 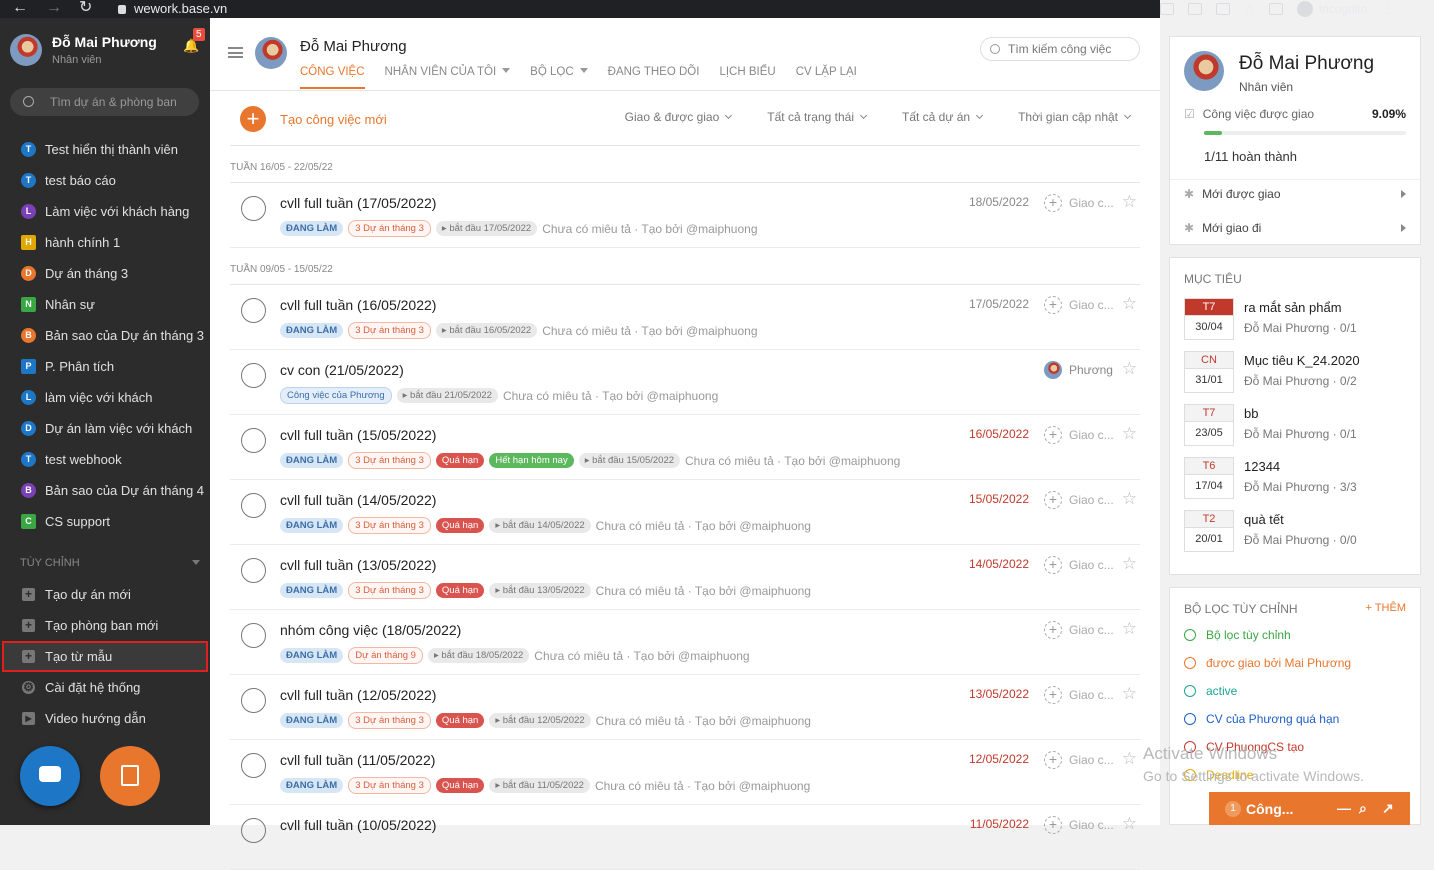 What do you see at coordinates (1295, 228) in the screenshot?
I see `new-sent-row: ✱ Mới giao đi` at bounding box center [1295, 228].